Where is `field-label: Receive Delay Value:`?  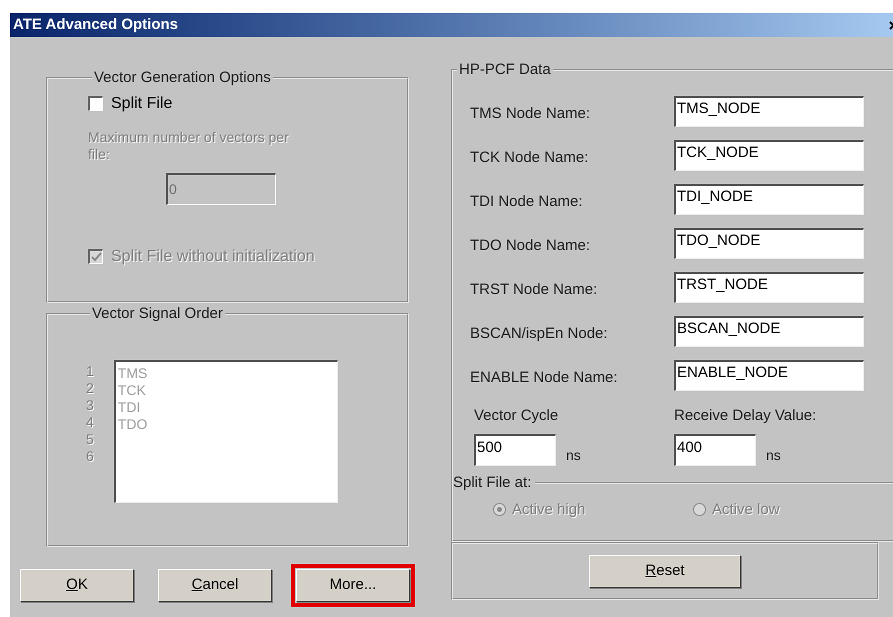
field-label: Receive Delay Value: is located at coordinates (746, 416).